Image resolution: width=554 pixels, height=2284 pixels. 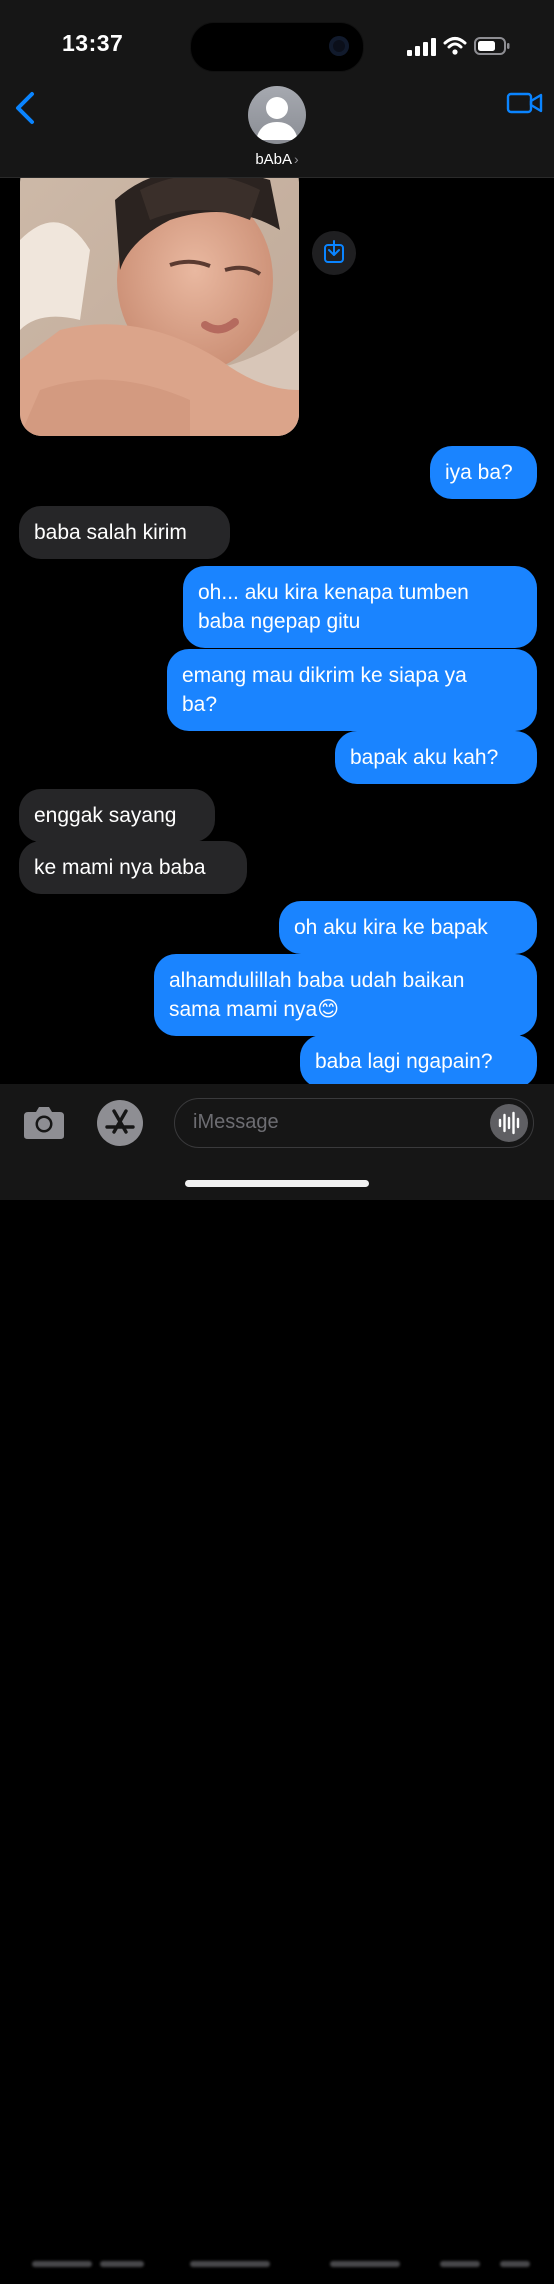 What do you see at coordinates (281, 2264) in the screenshot?
I see `blurred-strip-graphic` at bounding box center [281, 2264].